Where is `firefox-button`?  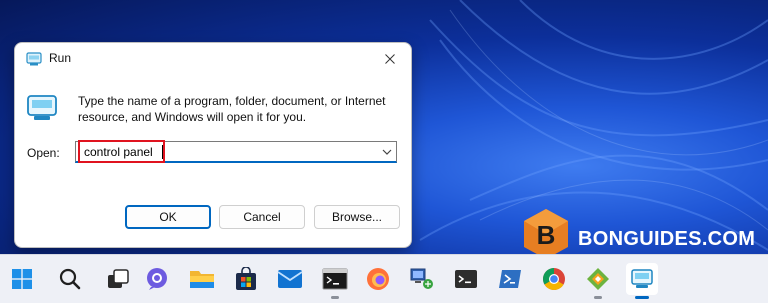
firefox-button is located at coordinates (378, 279).